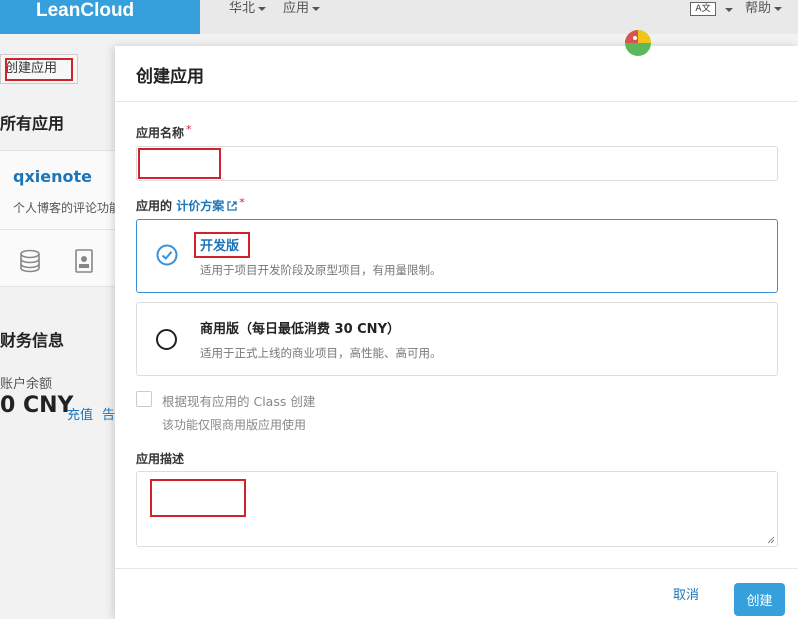  I want to click on help-dropdown: 帮助, so click(764, 10).